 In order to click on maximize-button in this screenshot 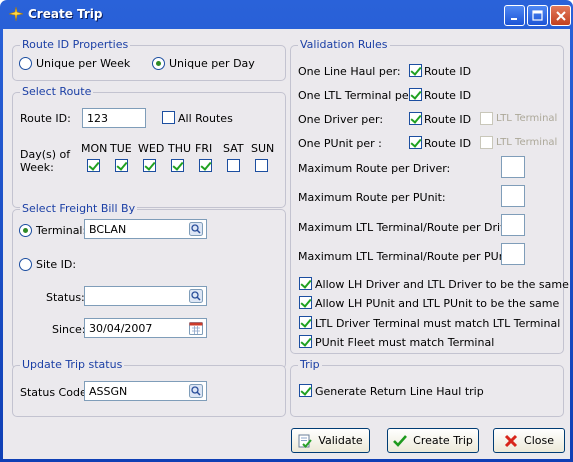, I will do `click(537, 15)`.